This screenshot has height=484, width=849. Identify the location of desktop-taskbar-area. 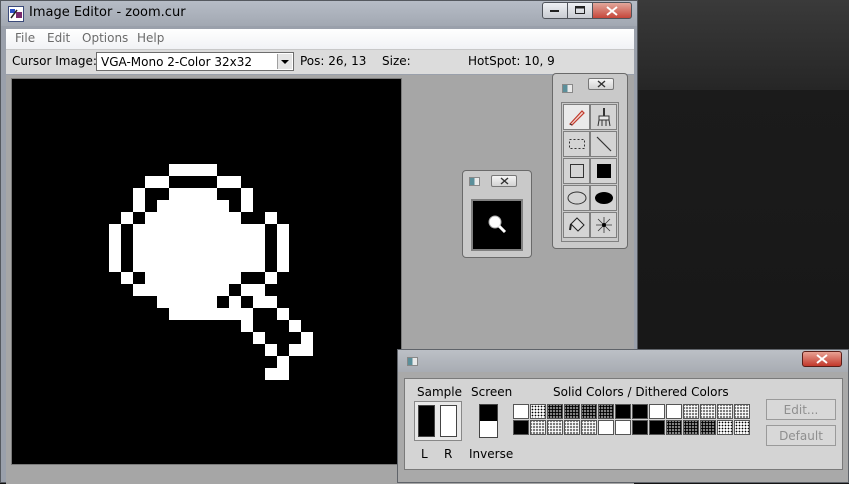
(742, 45).